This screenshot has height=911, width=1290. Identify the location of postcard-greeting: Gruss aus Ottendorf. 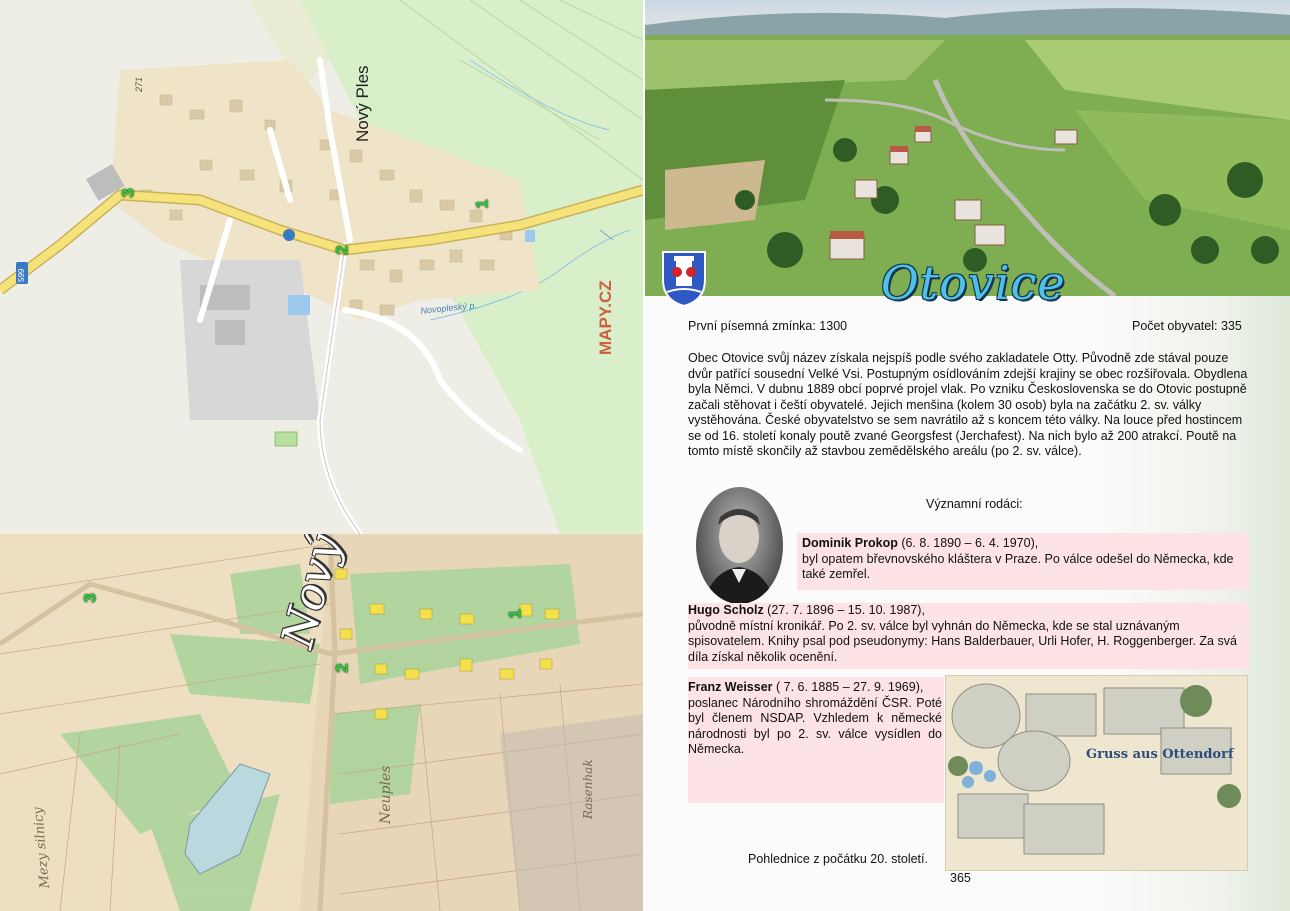
(1160, 754).